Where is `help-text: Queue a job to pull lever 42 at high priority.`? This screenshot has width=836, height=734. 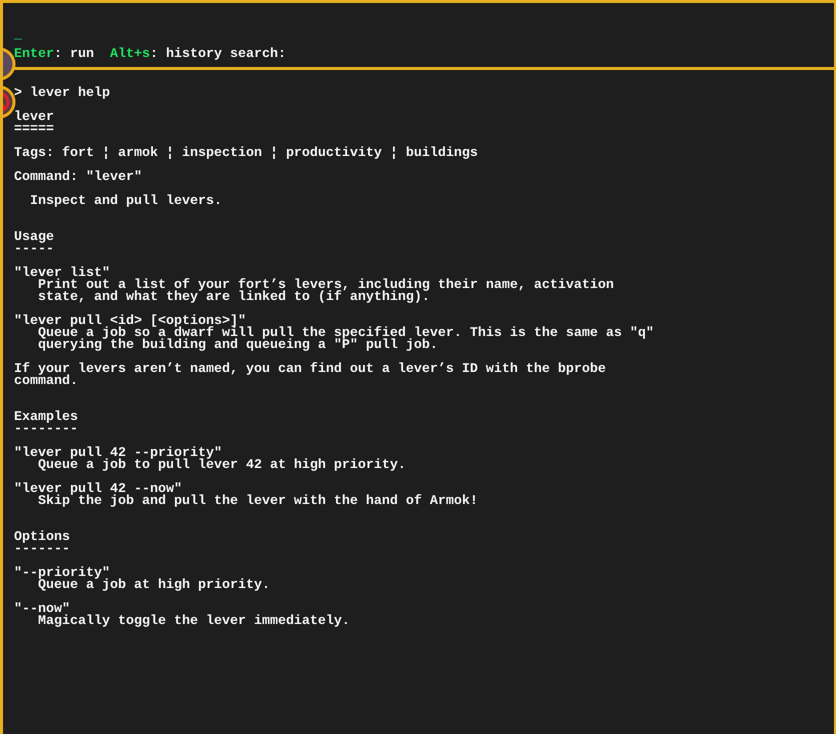
help-text: Queue a job to pull lever 42 at high priority. is located at coordinates (221, 466).